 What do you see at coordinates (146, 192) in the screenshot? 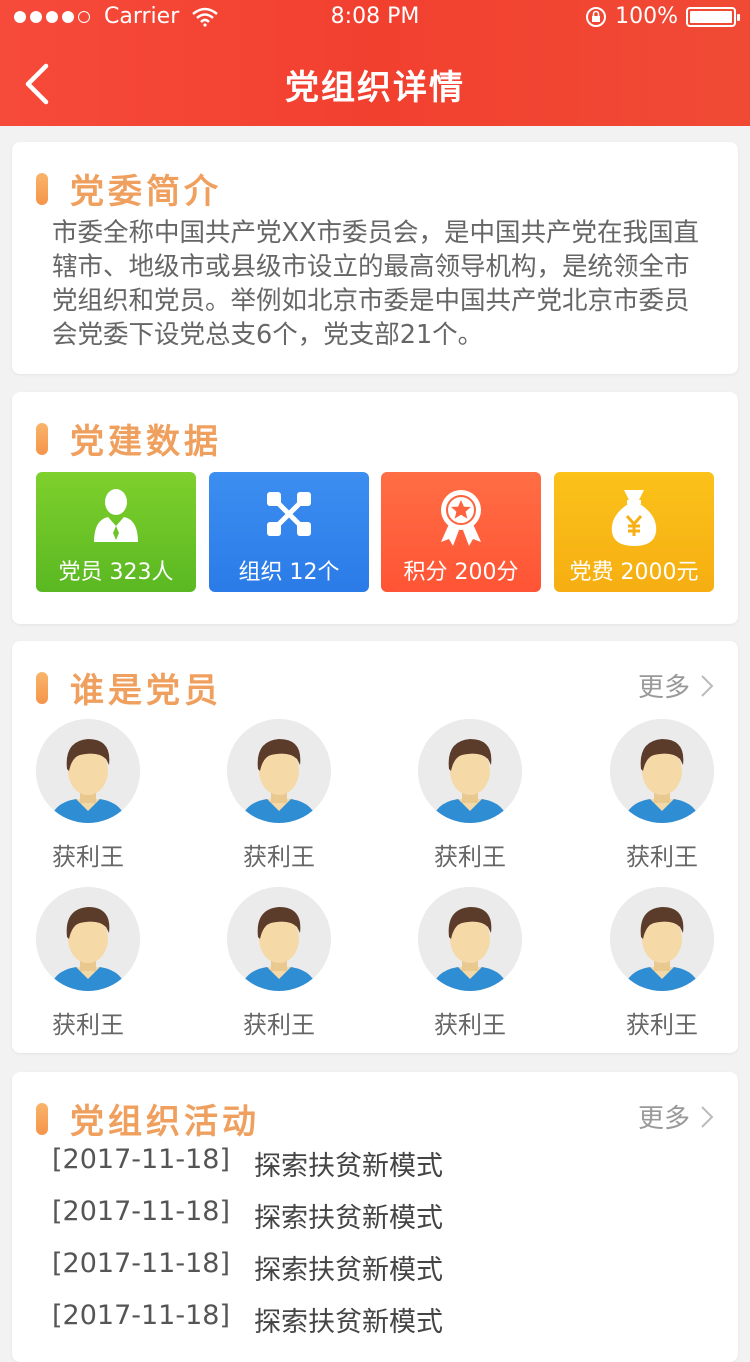
I see `intro-section-title: 党委简介` at bounding box center [146, 192].